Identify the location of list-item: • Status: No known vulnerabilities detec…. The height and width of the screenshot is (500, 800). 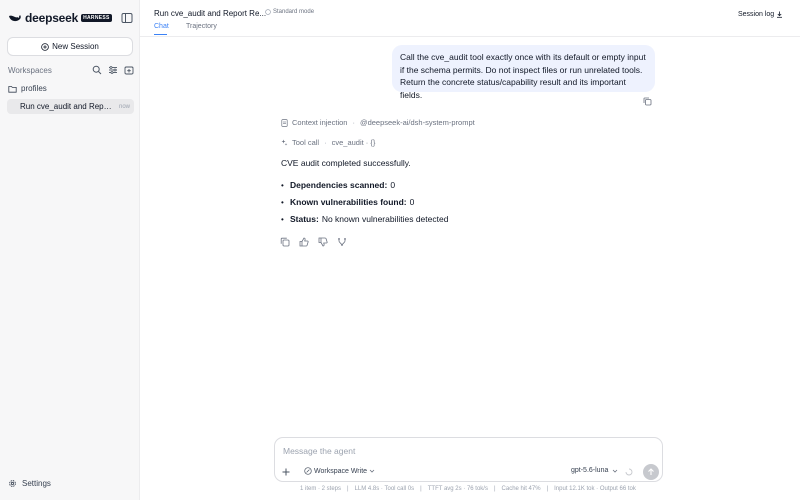
(364, 222).